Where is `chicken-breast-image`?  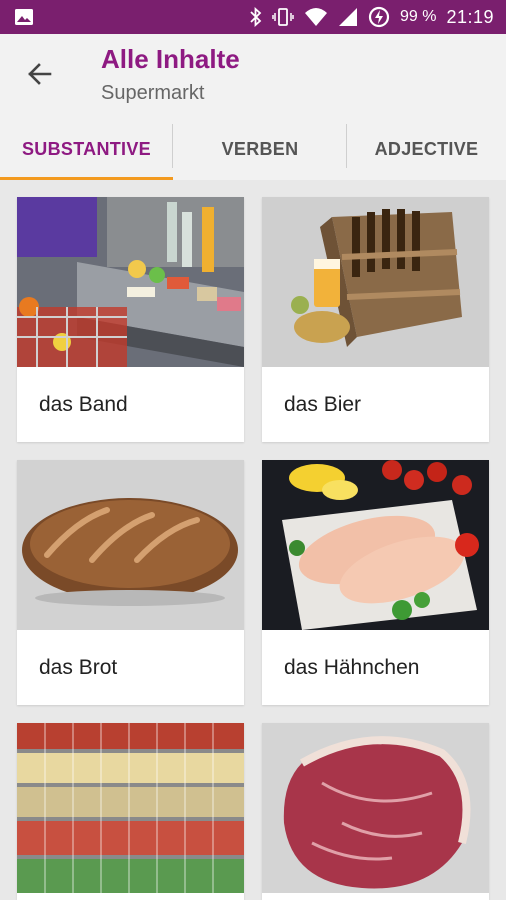
chicken-breast-image is located at coordinates (375, 545).